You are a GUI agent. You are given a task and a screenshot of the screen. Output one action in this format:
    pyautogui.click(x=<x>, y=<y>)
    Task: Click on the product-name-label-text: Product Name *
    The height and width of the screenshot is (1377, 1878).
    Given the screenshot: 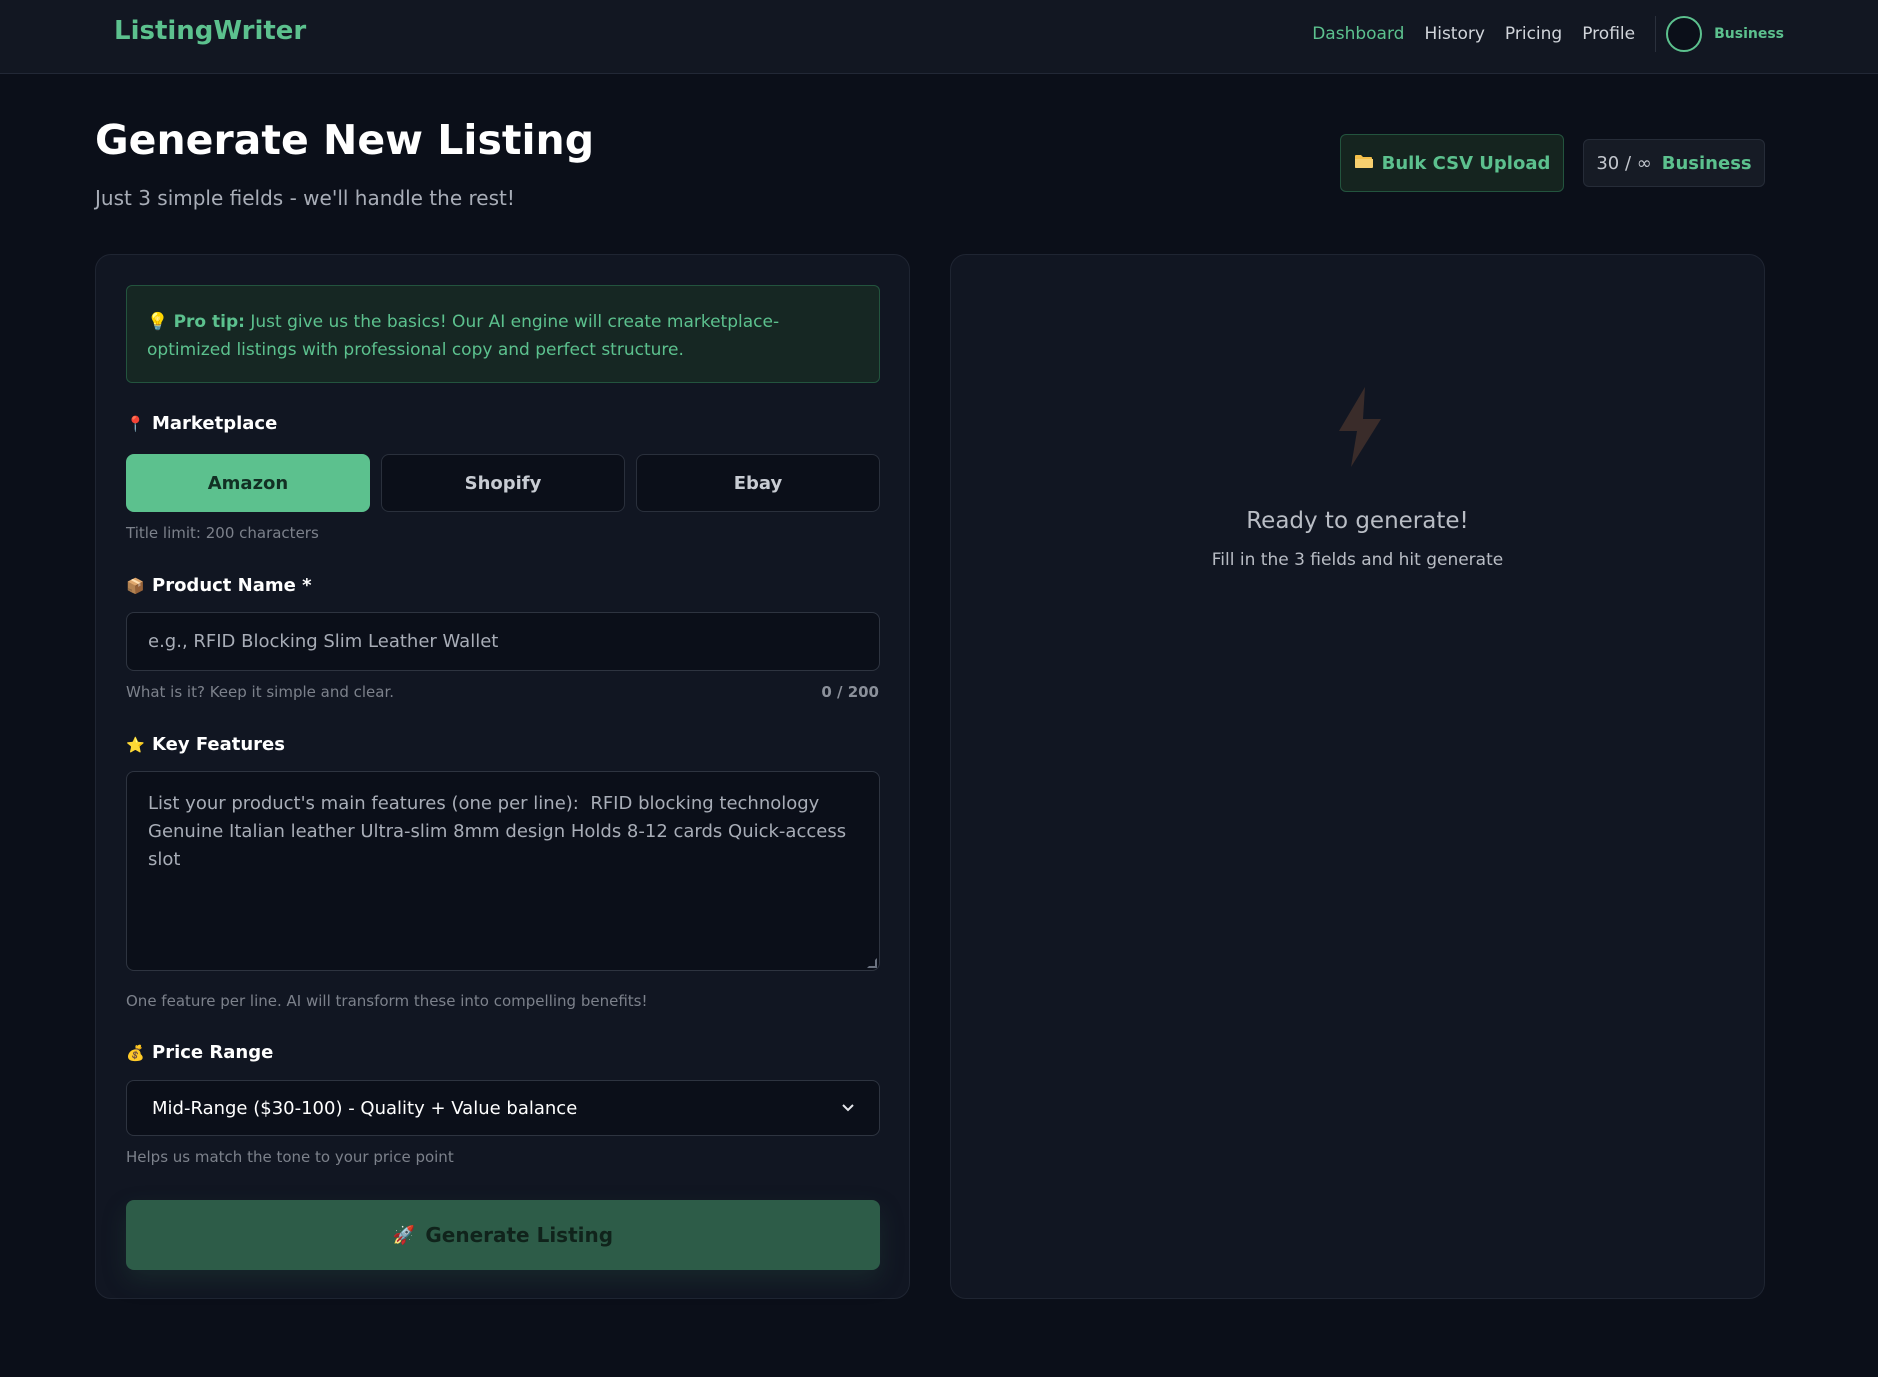 What is the action you would take?
    pyautogui.click(x=232, y=585)
    